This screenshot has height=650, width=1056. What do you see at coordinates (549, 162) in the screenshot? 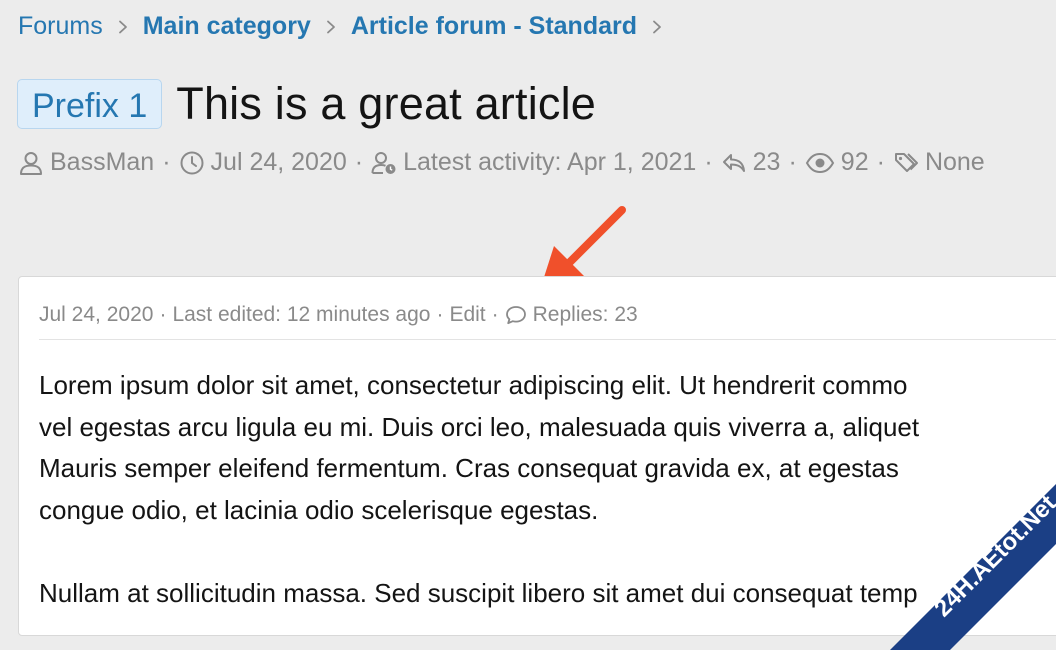
I see `latest-activity: Latest activity: Apr 1, 2021` at bounding box center [549, 162].